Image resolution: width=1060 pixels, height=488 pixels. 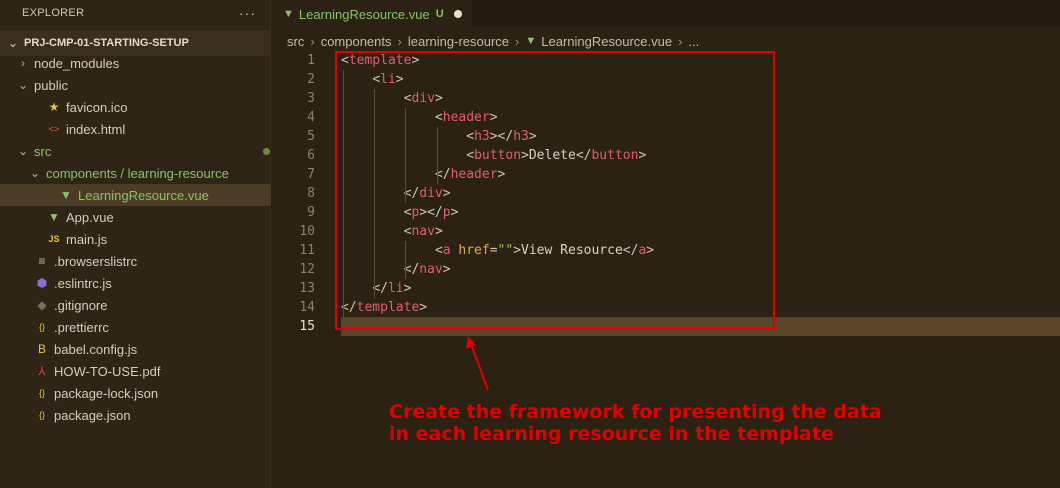 What do you see at coordinates (143, 305) in the screenshot?
I see `tree-item: ◆ .gitignore` at bounding box center [143, 305].